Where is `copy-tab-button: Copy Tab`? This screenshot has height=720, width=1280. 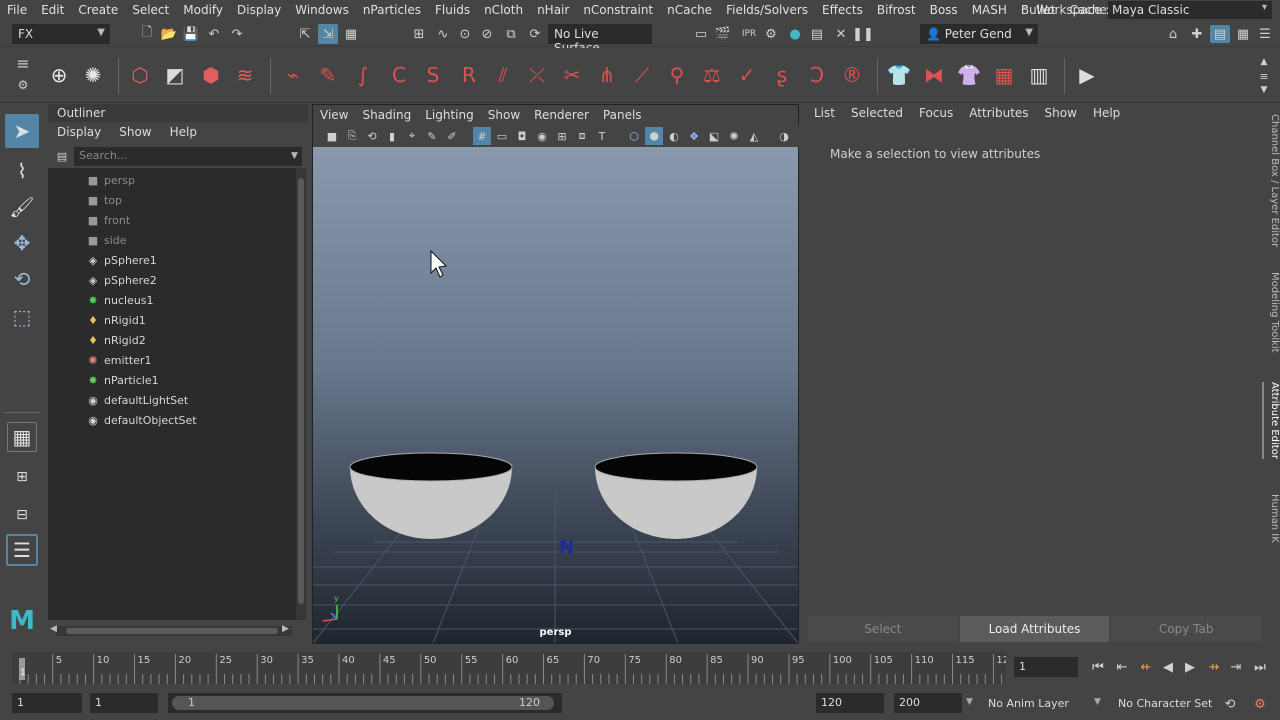
copy-tab-button: Copy Tab is located at coordinates (1186, 629).